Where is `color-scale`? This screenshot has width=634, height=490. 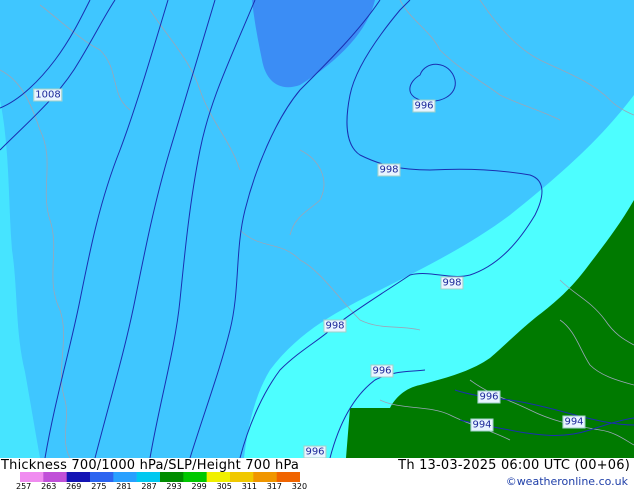 color-scale is located at coordinates (160, 477).